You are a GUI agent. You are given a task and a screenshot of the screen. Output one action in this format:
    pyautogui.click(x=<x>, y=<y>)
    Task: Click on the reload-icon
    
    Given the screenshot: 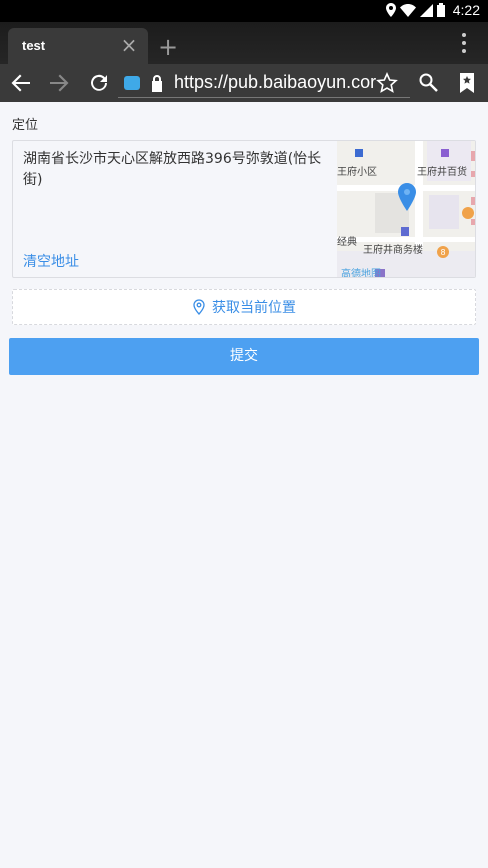 What is the action you would take?
    pyautogui.click(x=99, y=82)
    